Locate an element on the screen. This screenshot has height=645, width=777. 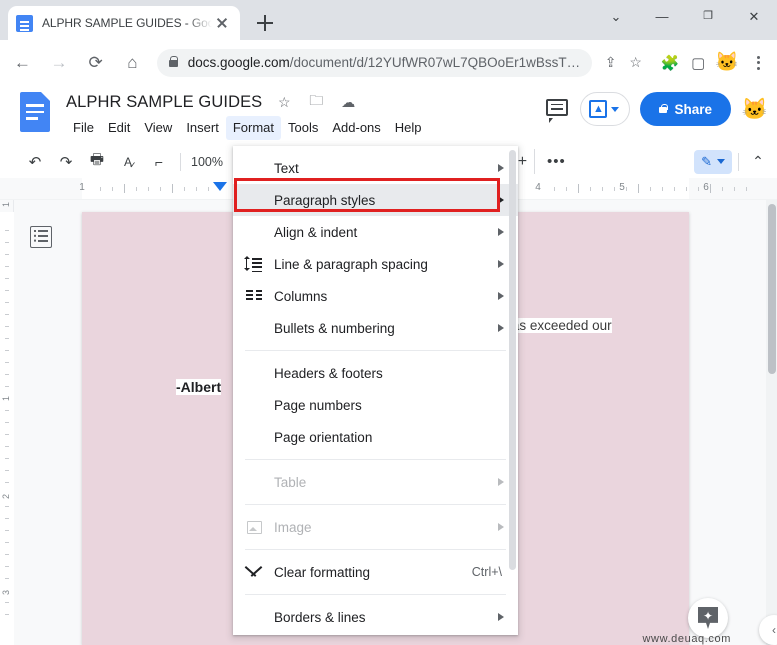
menu-item-paragraph-styles: Paragraph styles is located at coordinates (375, 200).